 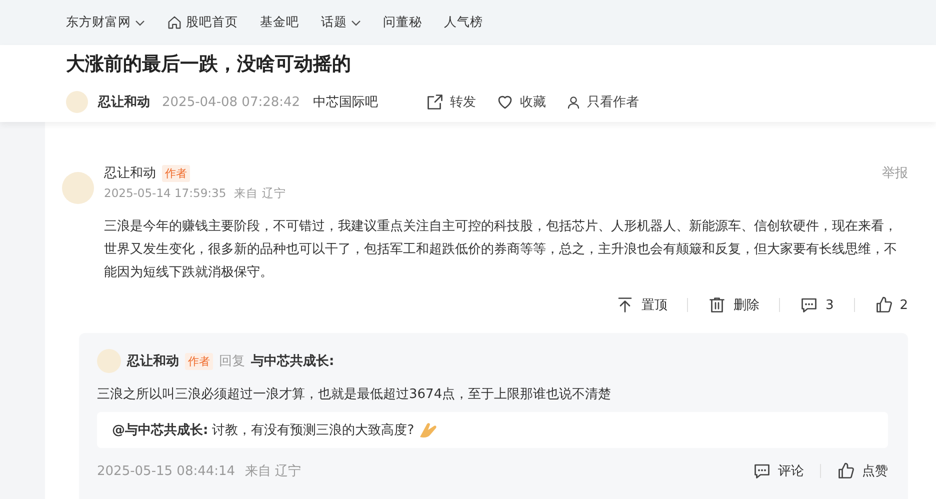 I want to click on reply-time: 2025-05-15 08:44:14, so click(x=166, y=471).